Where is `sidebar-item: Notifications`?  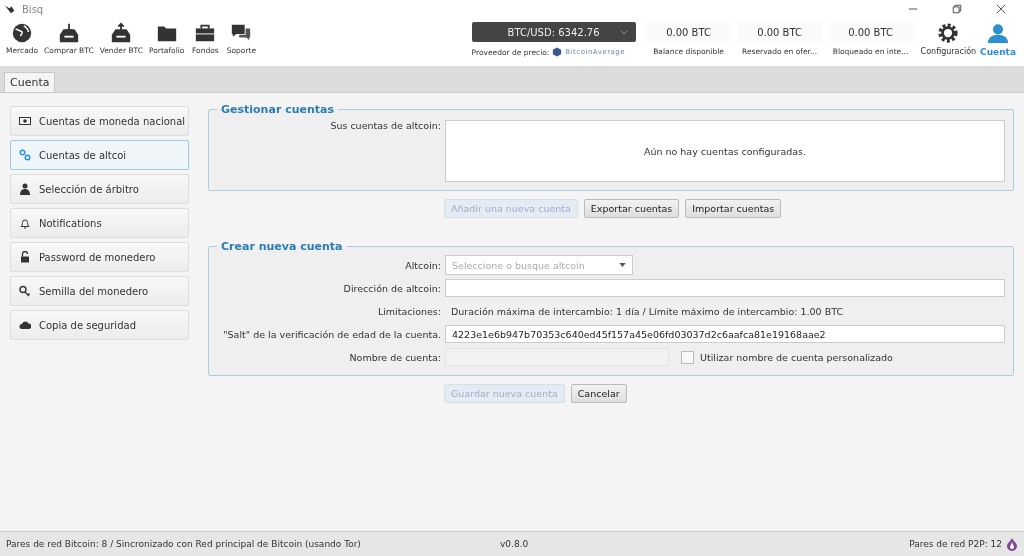
sidebar-item: Notifications is located at coordinates (99, 223).